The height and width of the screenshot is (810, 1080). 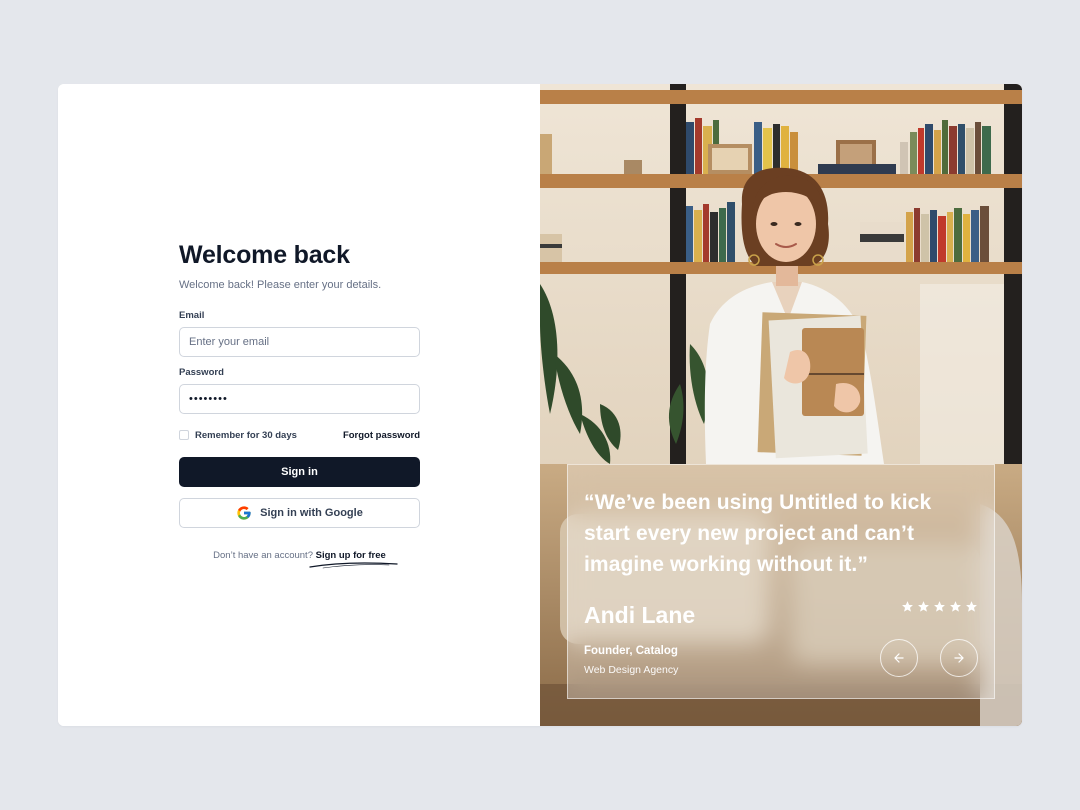 I want to click on google-icon, so click(x=244, y=513).